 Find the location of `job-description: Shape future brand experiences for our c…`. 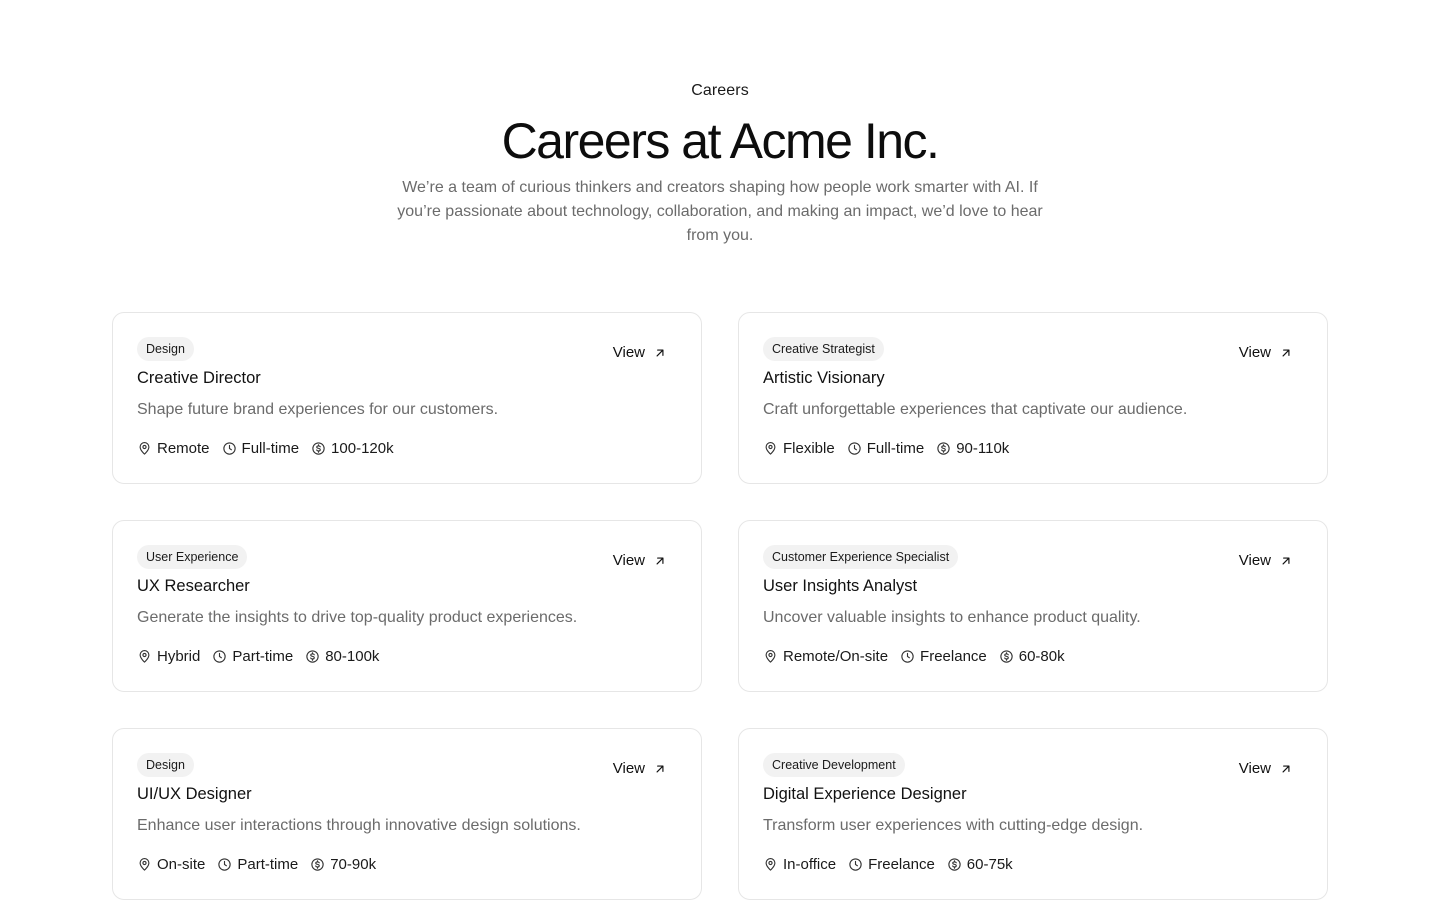

job-description: Shape future brand experiences for our c… is located at coordinates (318, 409).